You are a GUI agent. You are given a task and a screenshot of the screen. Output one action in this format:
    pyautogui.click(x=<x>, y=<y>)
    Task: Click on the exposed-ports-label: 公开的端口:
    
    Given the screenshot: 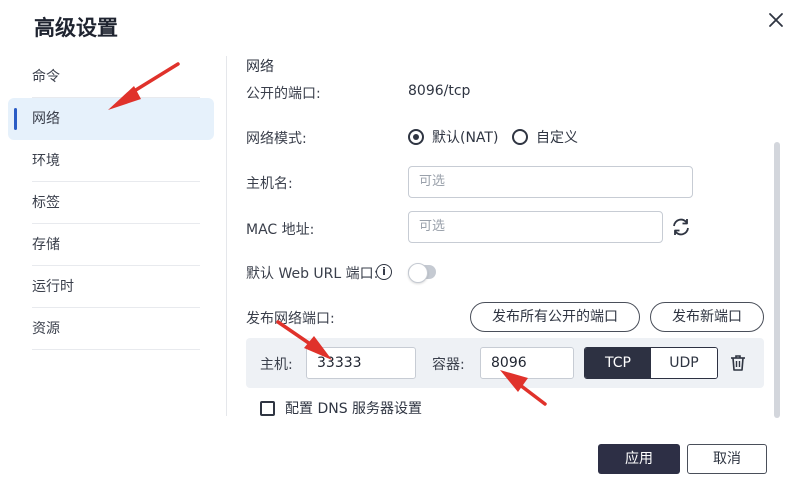 What is the action you would take?
    pyautogui.click(x=283, y=94)
    